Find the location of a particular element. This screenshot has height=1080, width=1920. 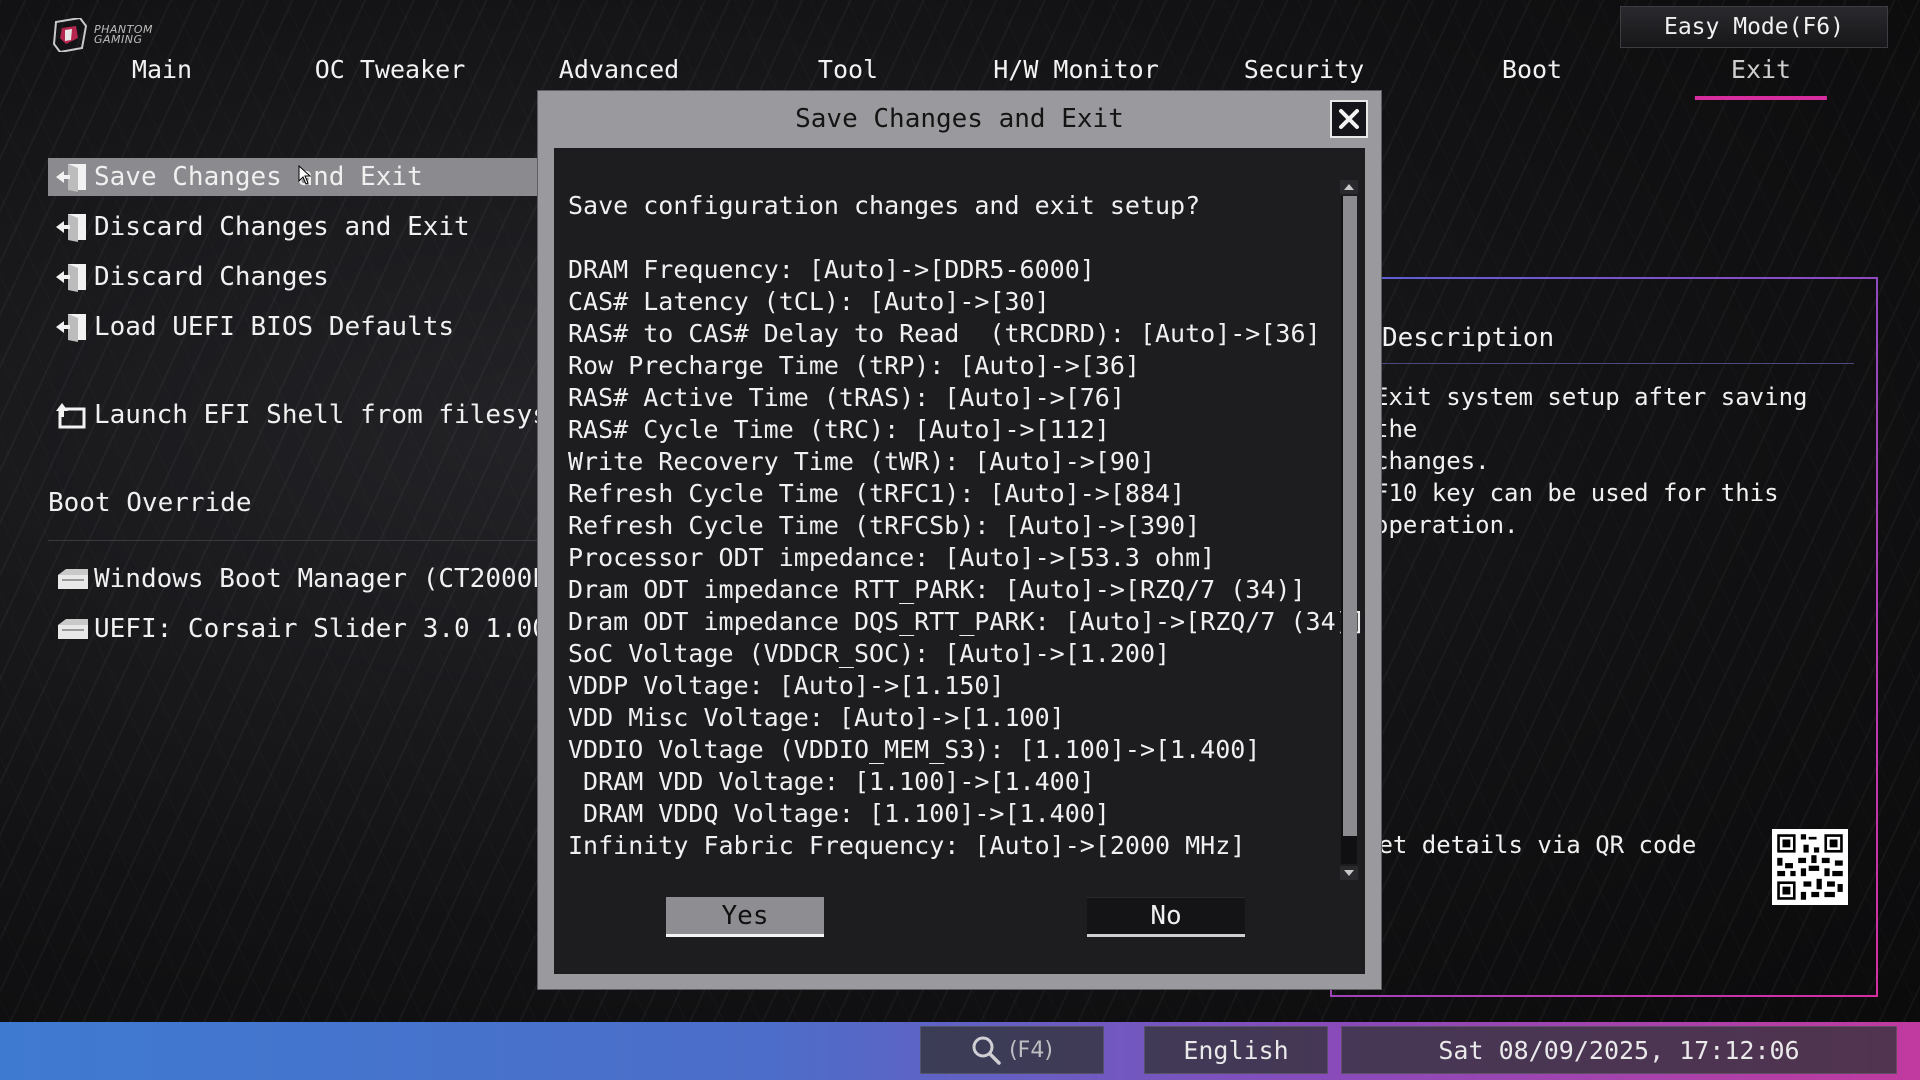

menu-item-launch-efi-shell: Launch EFI Shell from filesystem de is located at coordinates (298, 415).